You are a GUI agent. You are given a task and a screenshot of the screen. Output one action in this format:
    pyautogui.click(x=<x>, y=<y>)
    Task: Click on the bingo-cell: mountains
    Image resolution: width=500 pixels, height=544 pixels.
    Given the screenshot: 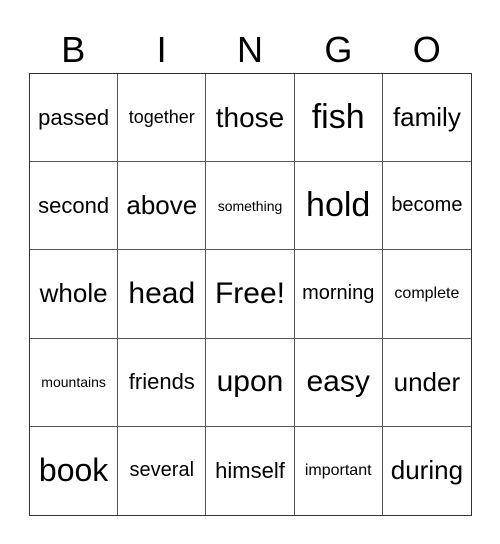 What is the action you would take?
    pyautogui.click(x=74, y=382)
    